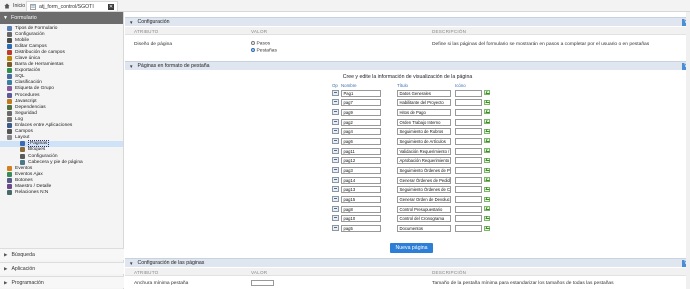  Describe the element at coordinates (23, 268) in the screenshot. I see `sidebar-section-label: Aplicación` at that location.